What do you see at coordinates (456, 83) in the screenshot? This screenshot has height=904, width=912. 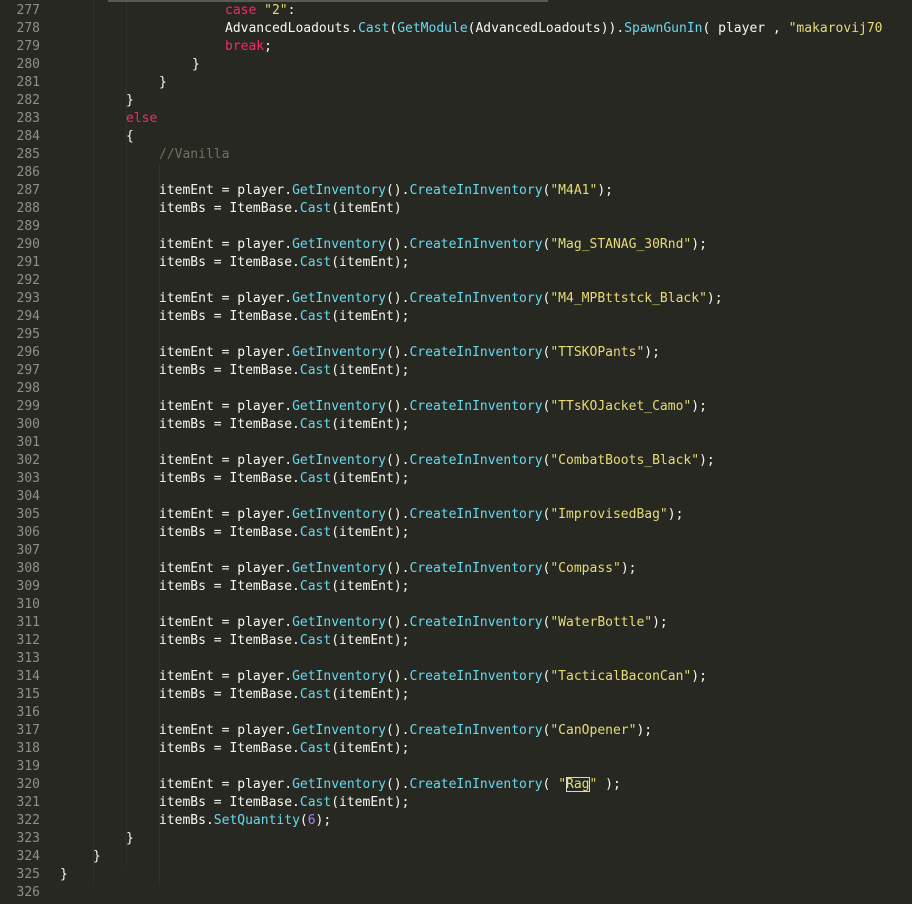 I see `code-line: 281}` at bounding box center [456, 83].